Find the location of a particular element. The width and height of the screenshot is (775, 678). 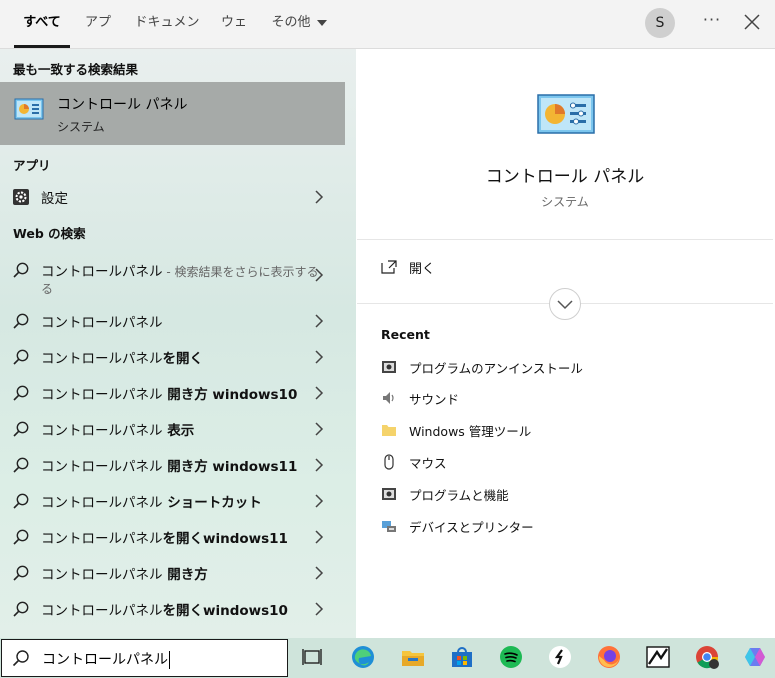

gear-icon is located at coordinates (21, 197).